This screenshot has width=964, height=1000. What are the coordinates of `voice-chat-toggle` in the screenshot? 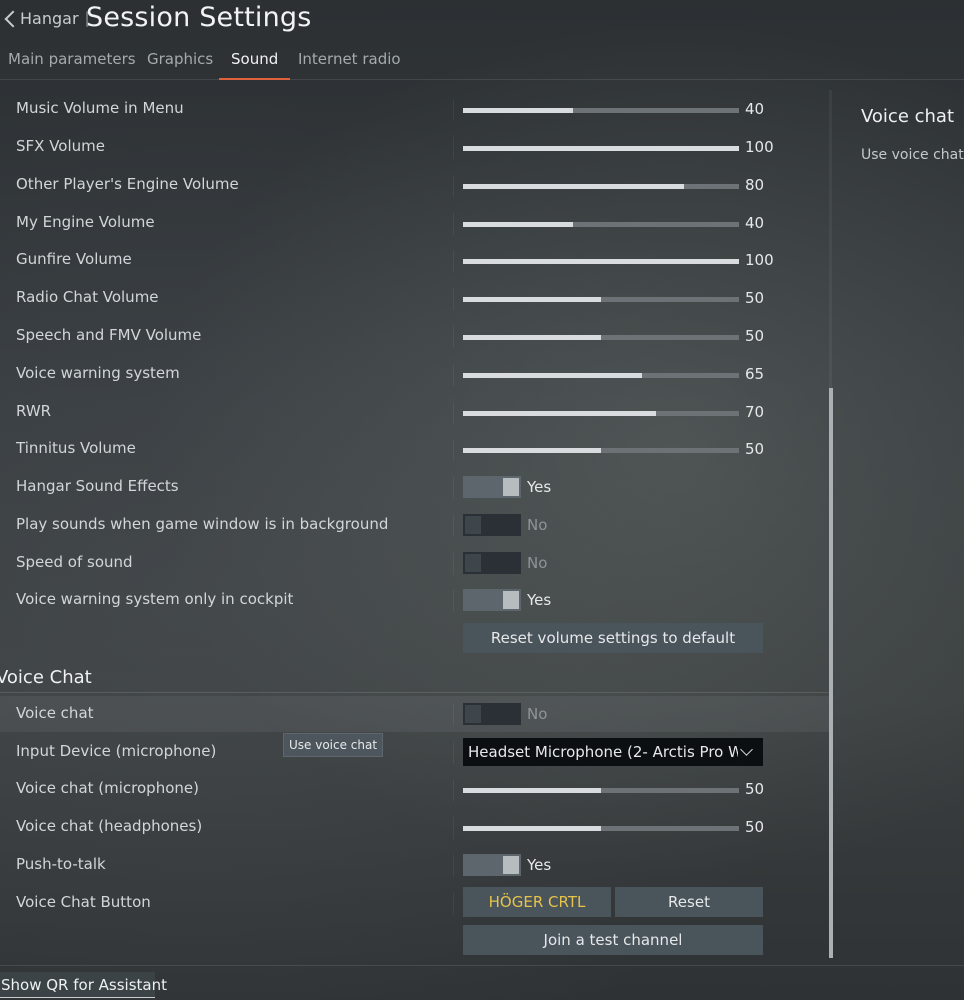 It's located at (492, 714).